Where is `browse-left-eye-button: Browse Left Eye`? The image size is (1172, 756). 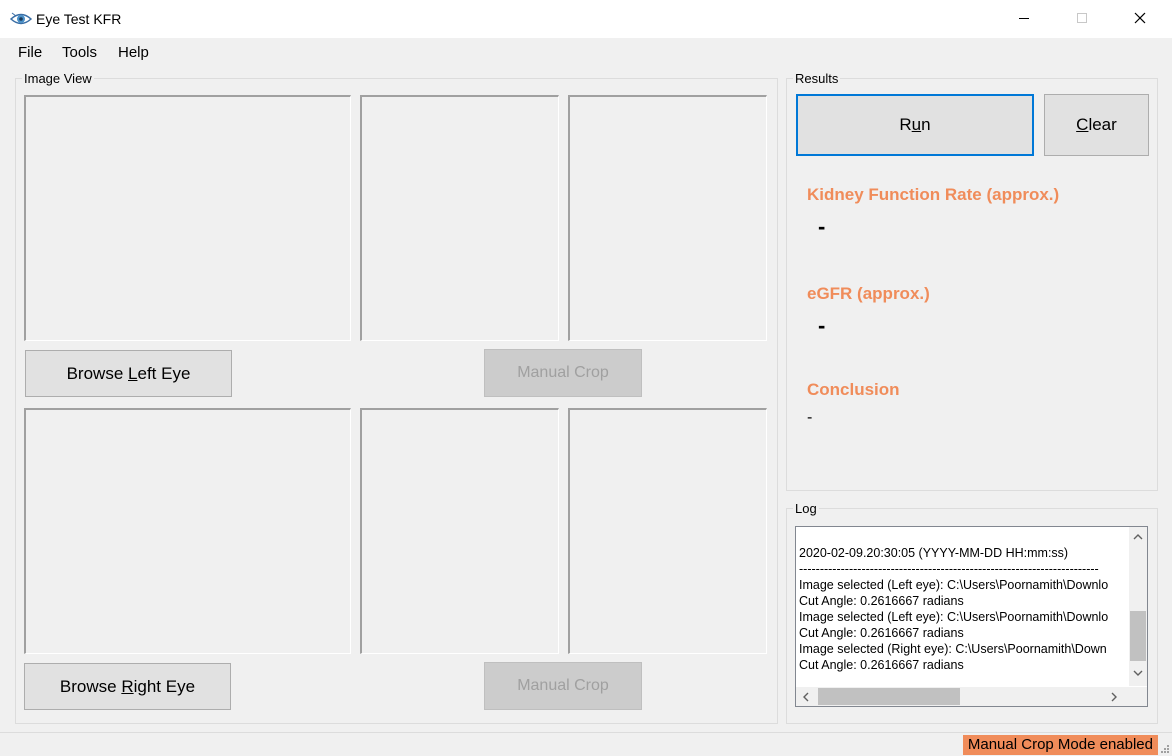
browse-left-eye-button: Browse Left Eye is located at coordinates (128, 373).